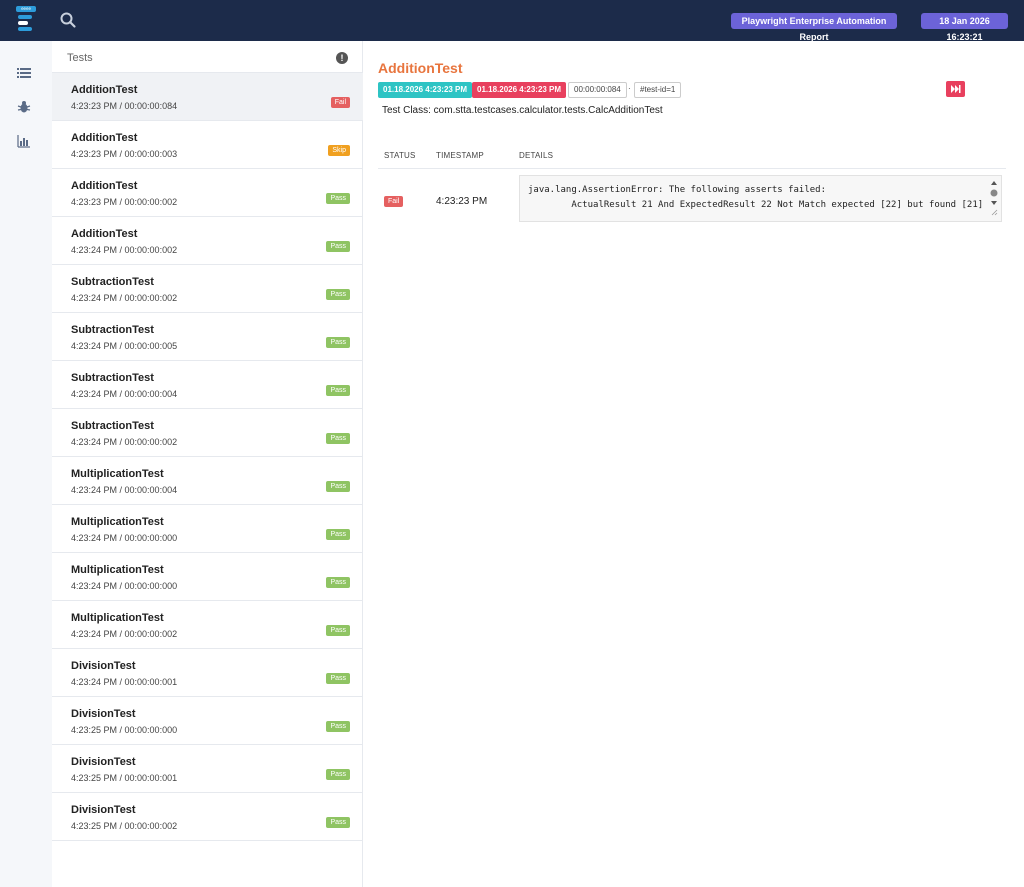 Image resolution: width=1024 pixels, height=887 pixels. I want to click on scrollbar, so click(994, 198).